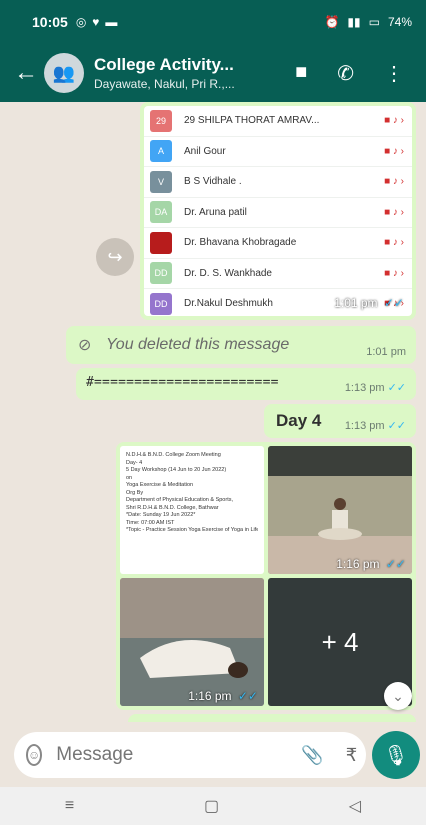 The image size is (426, 825). I want to click on more-options-icon: ⋮, so click(394, 73).